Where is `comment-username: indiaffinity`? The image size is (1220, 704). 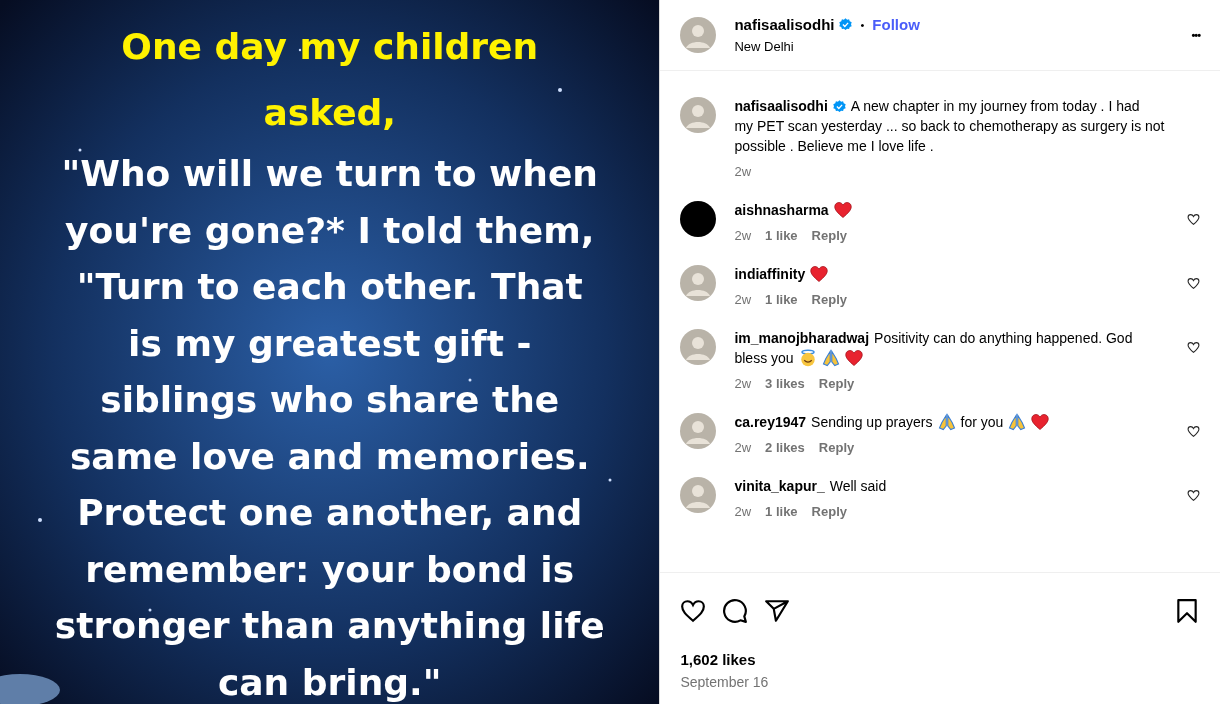 comment-username: indiaffinity is located at coordinates (770, 274).